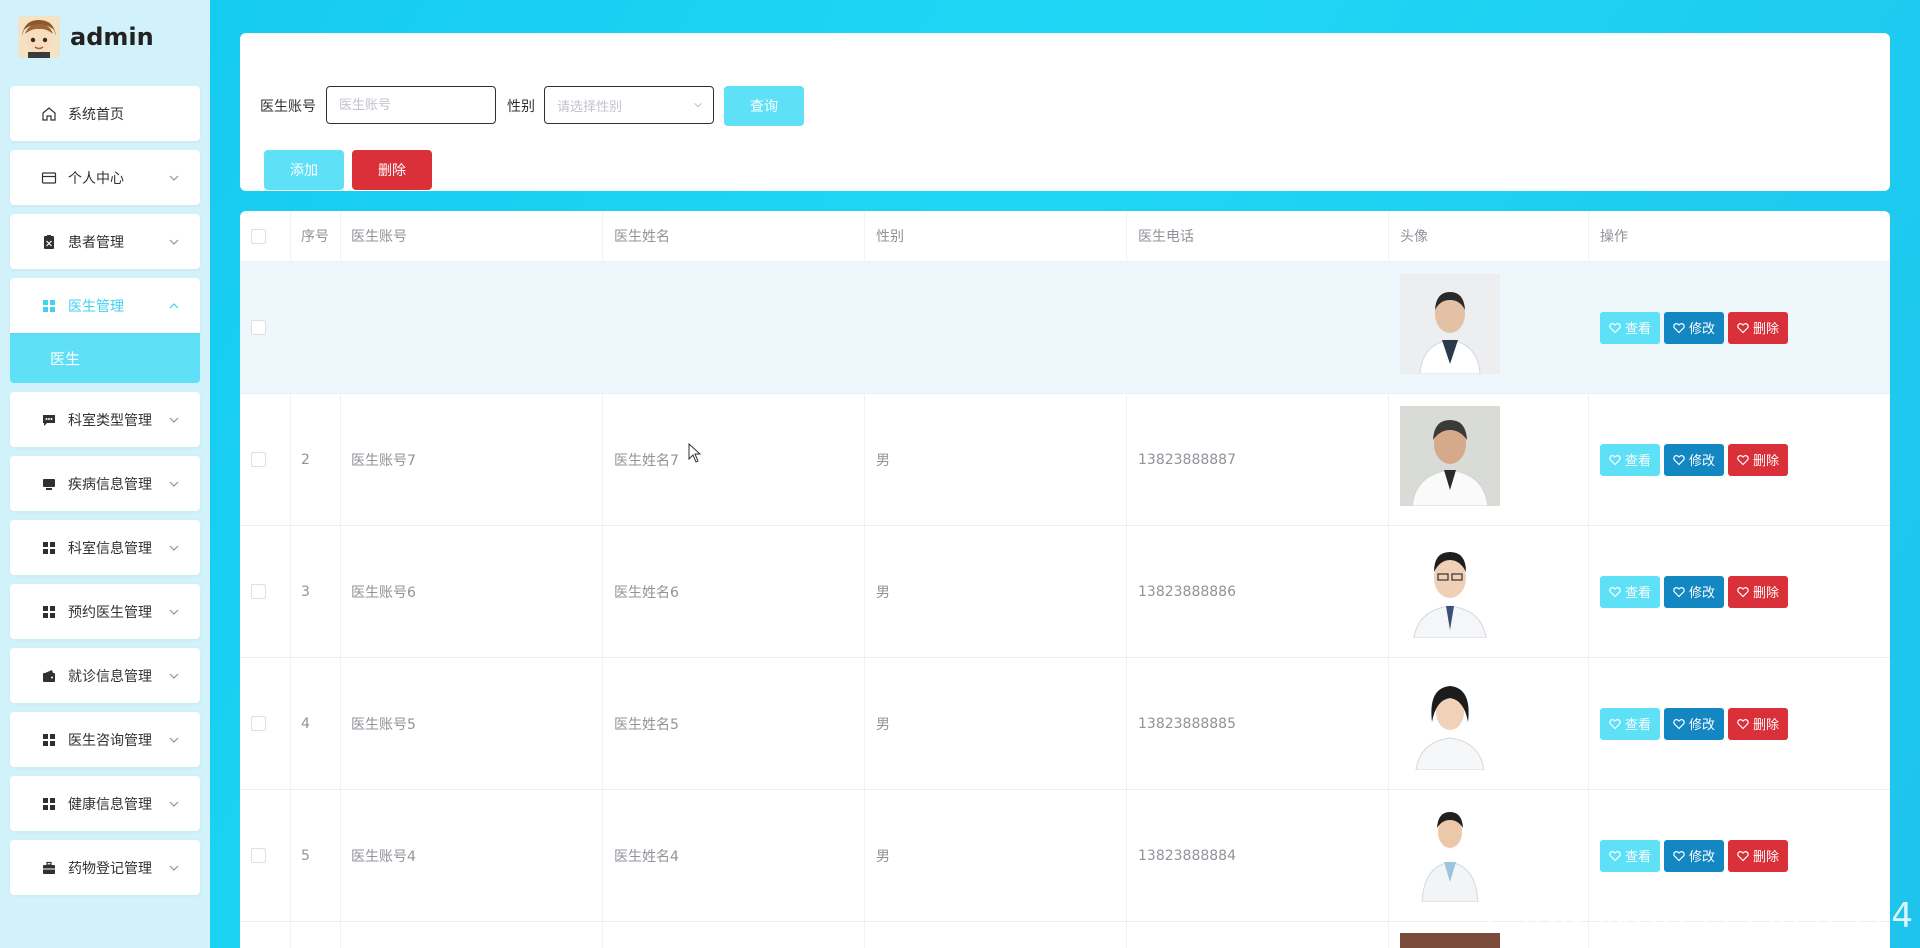  Describe the element at coordinates (49, 420) in the screenshot. I see `chat-icon` at that location.